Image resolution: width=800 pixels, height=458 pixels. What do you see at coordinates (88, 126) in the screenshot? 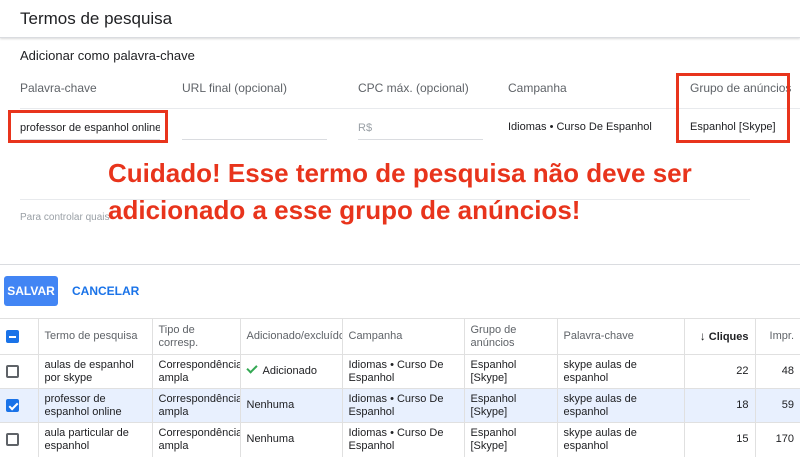
I see `keyword-highlight-box` at bounding box center [88, 126].